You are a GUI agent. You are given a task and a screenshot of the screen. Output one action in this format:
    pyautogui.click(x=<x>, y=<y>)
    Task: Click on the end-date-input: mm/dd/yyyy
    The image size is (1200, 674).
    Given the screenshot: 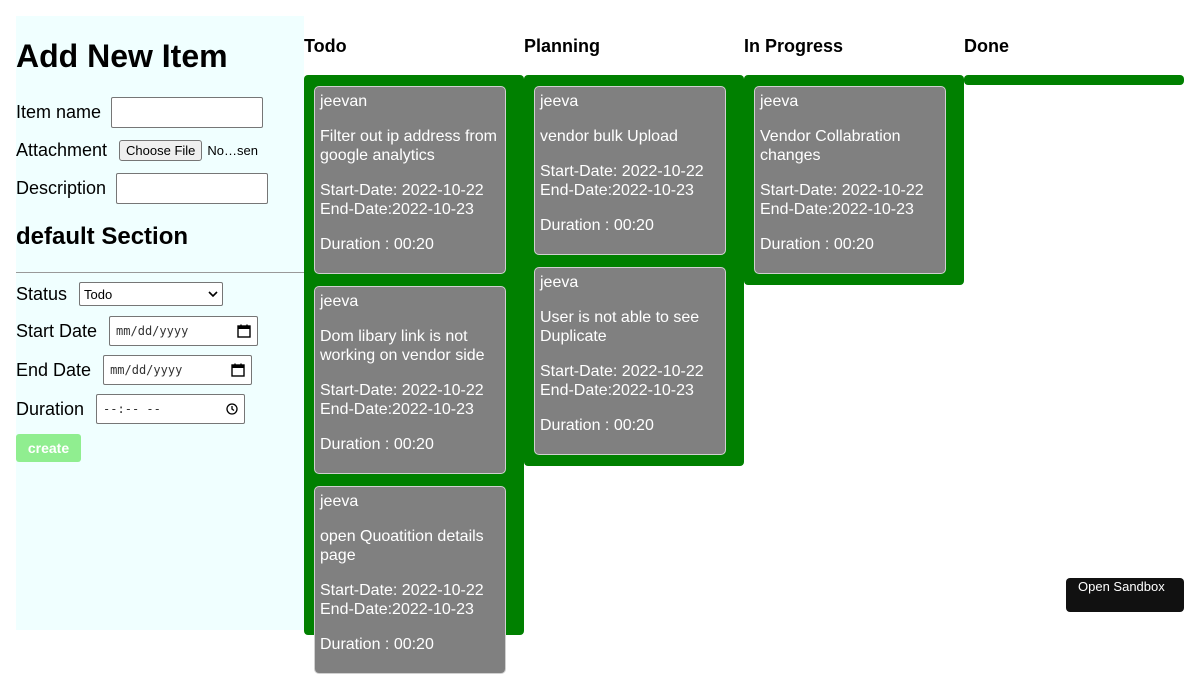 What is the action you would take?
    pyautogui.click(x=178, y=370)
    